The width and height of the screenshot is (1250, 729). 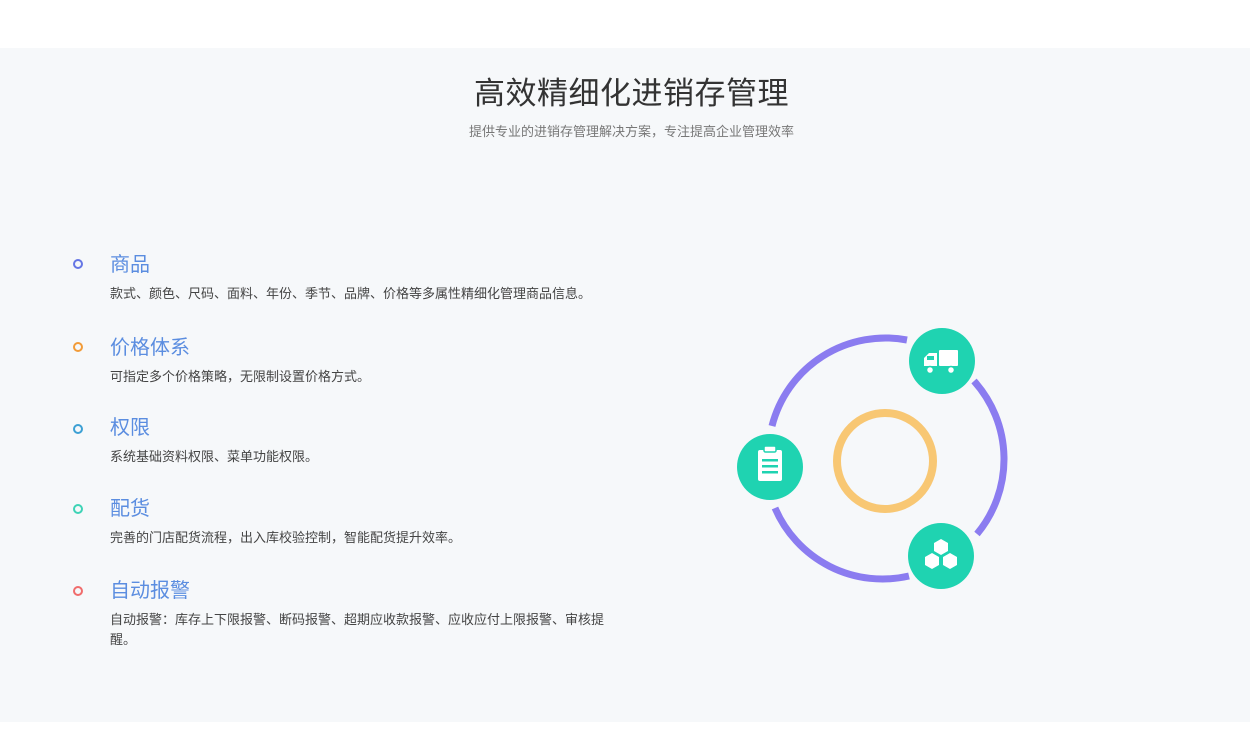 What do you see at coordinates (631, 132) in the screenshot?
I see `section-subtitle: 提供专业的进销存管理解决方案，专注提高企业管理效率` at bounding box center [631, 132].